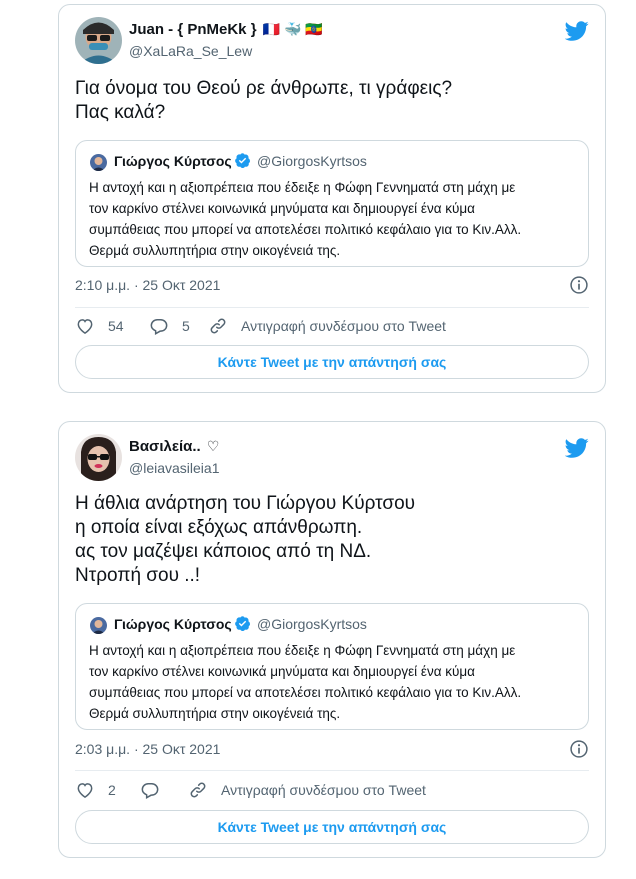 Image resolution: width=636 pixels, height=879 pixels. What do you see at coordinates (99, 326) in the screenshot?
I see `like-button: 54` at bounding box center [99, 326].